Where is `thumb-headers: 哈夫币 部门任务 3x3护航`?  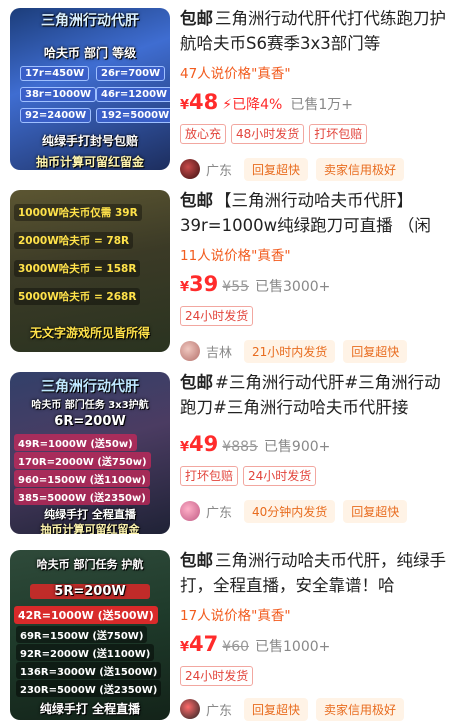
thumb-headers: 哈夫币 部门任务 3x3护航 is located at coordinates (90, 405).